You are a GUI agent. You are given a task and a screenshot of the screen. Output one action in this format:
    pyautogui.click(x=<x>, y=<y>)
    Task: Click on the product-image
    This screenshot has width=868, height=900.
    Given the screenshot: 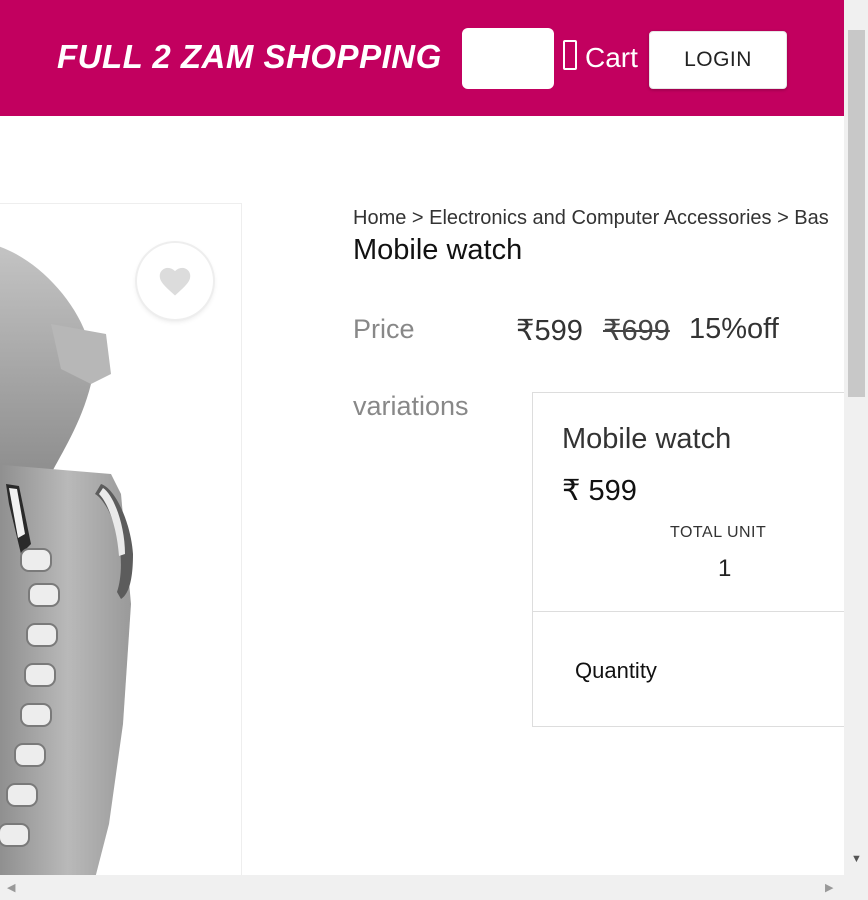 What is the action you would take?
    pyautogui.click(x=66, y=560)
    